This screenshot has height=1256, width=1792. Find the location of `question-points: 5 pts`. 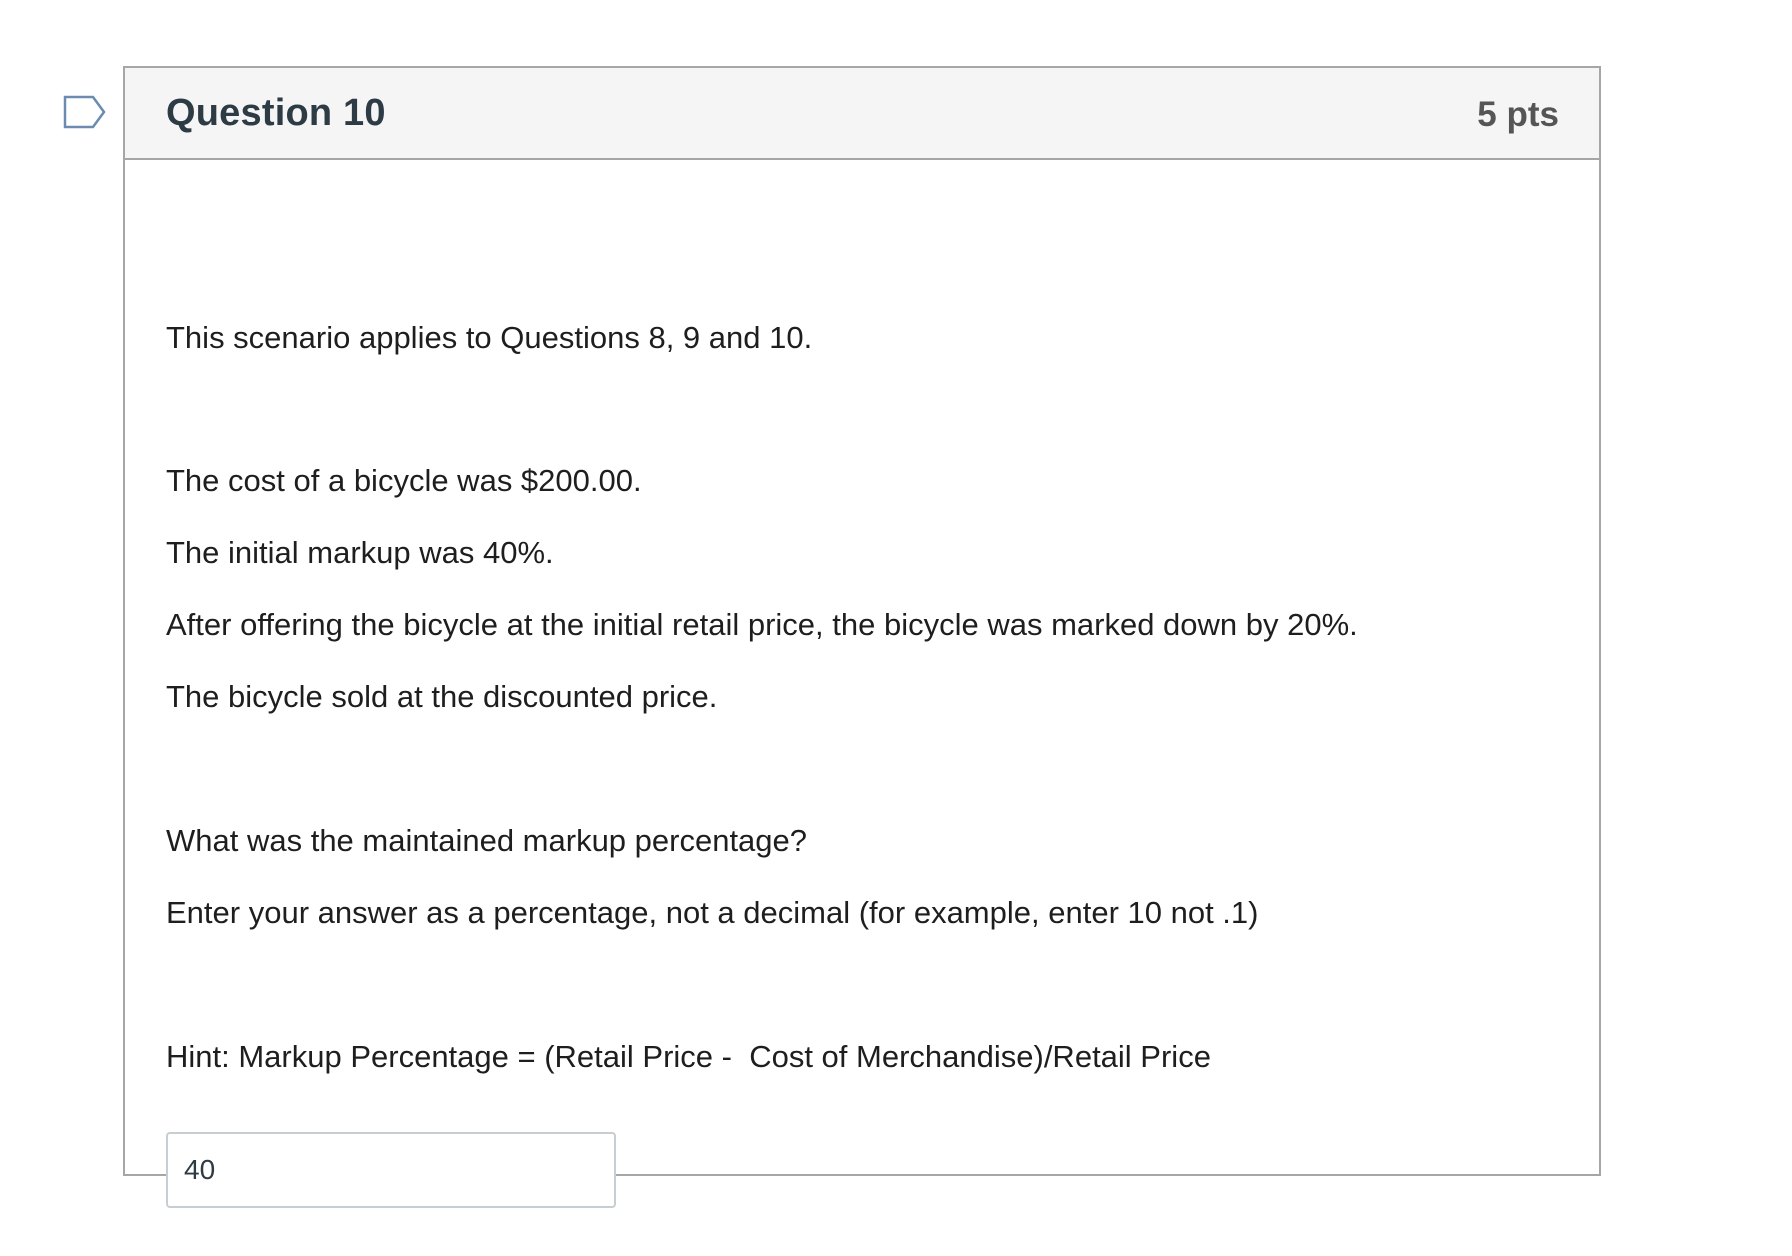

question-points: 5 pts is located at coordinates (1518, 114).